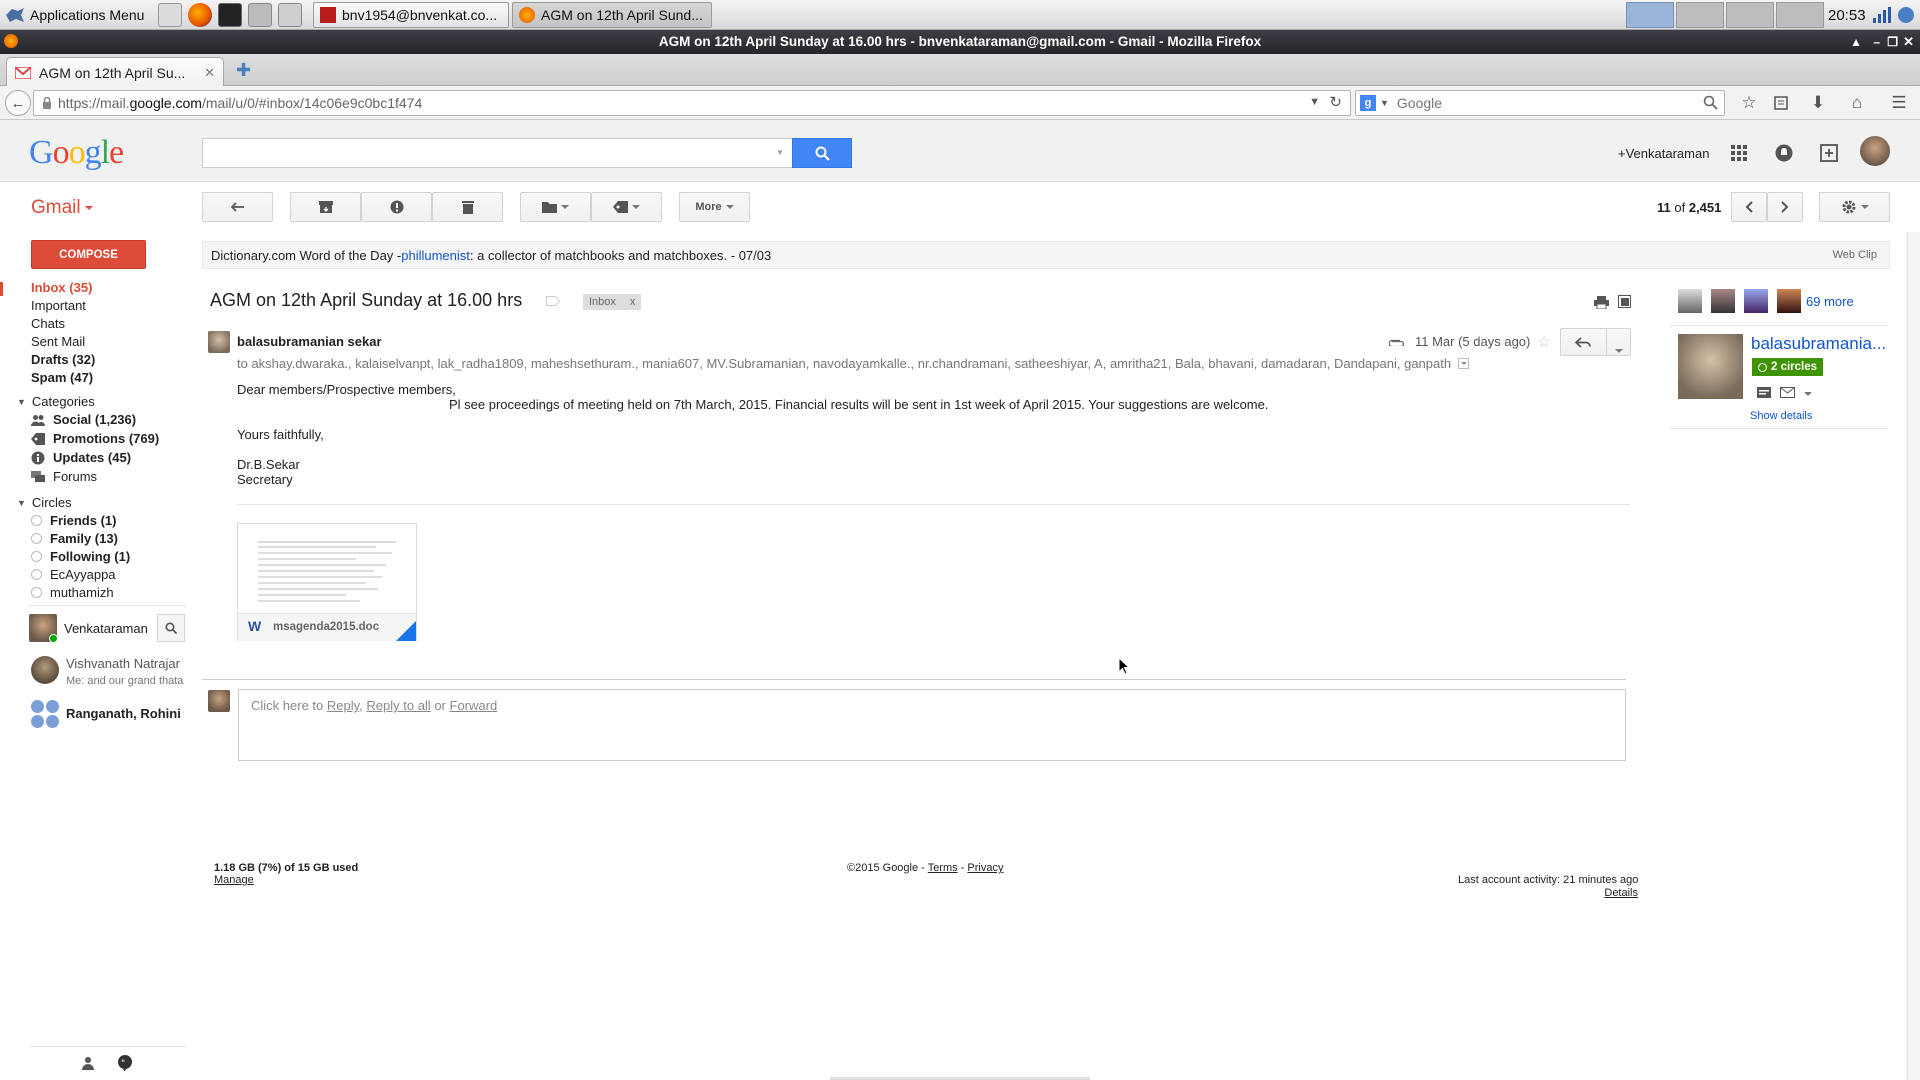  Describe the element at coordinates (1876, 42) in the screenshot. I see `window-minimize-icon: –` at that location.